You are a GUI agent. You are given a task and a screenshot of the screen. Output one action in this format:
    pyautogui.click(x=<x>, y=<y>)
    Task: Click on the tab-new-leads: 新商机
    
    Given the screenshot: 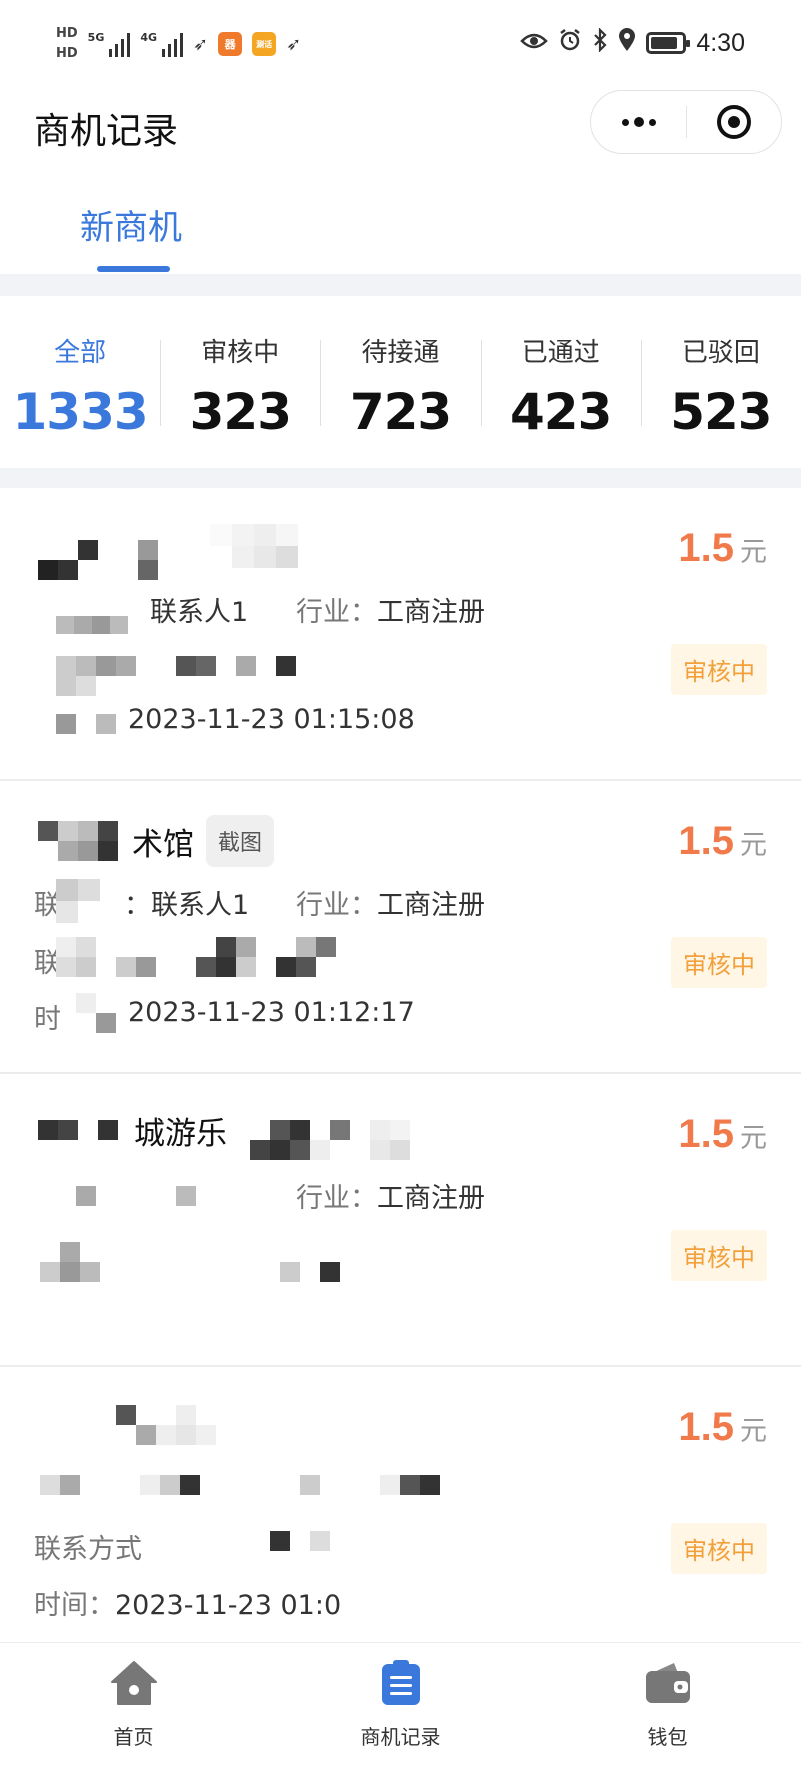 What is the action you would take?
    pyautogui.click(x=131, y=224)
    